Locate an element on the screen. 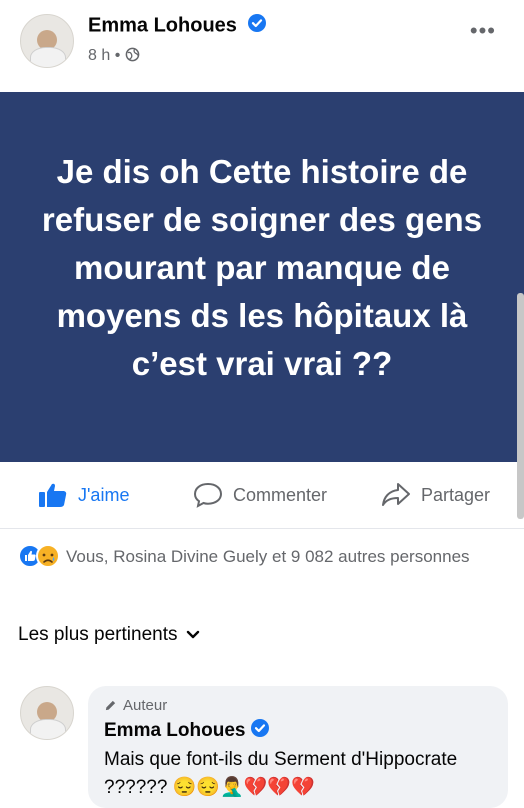 This screenshot has width=524, height=808. author-name-row: Emma Lohoues is located at coordinates (177, 26).